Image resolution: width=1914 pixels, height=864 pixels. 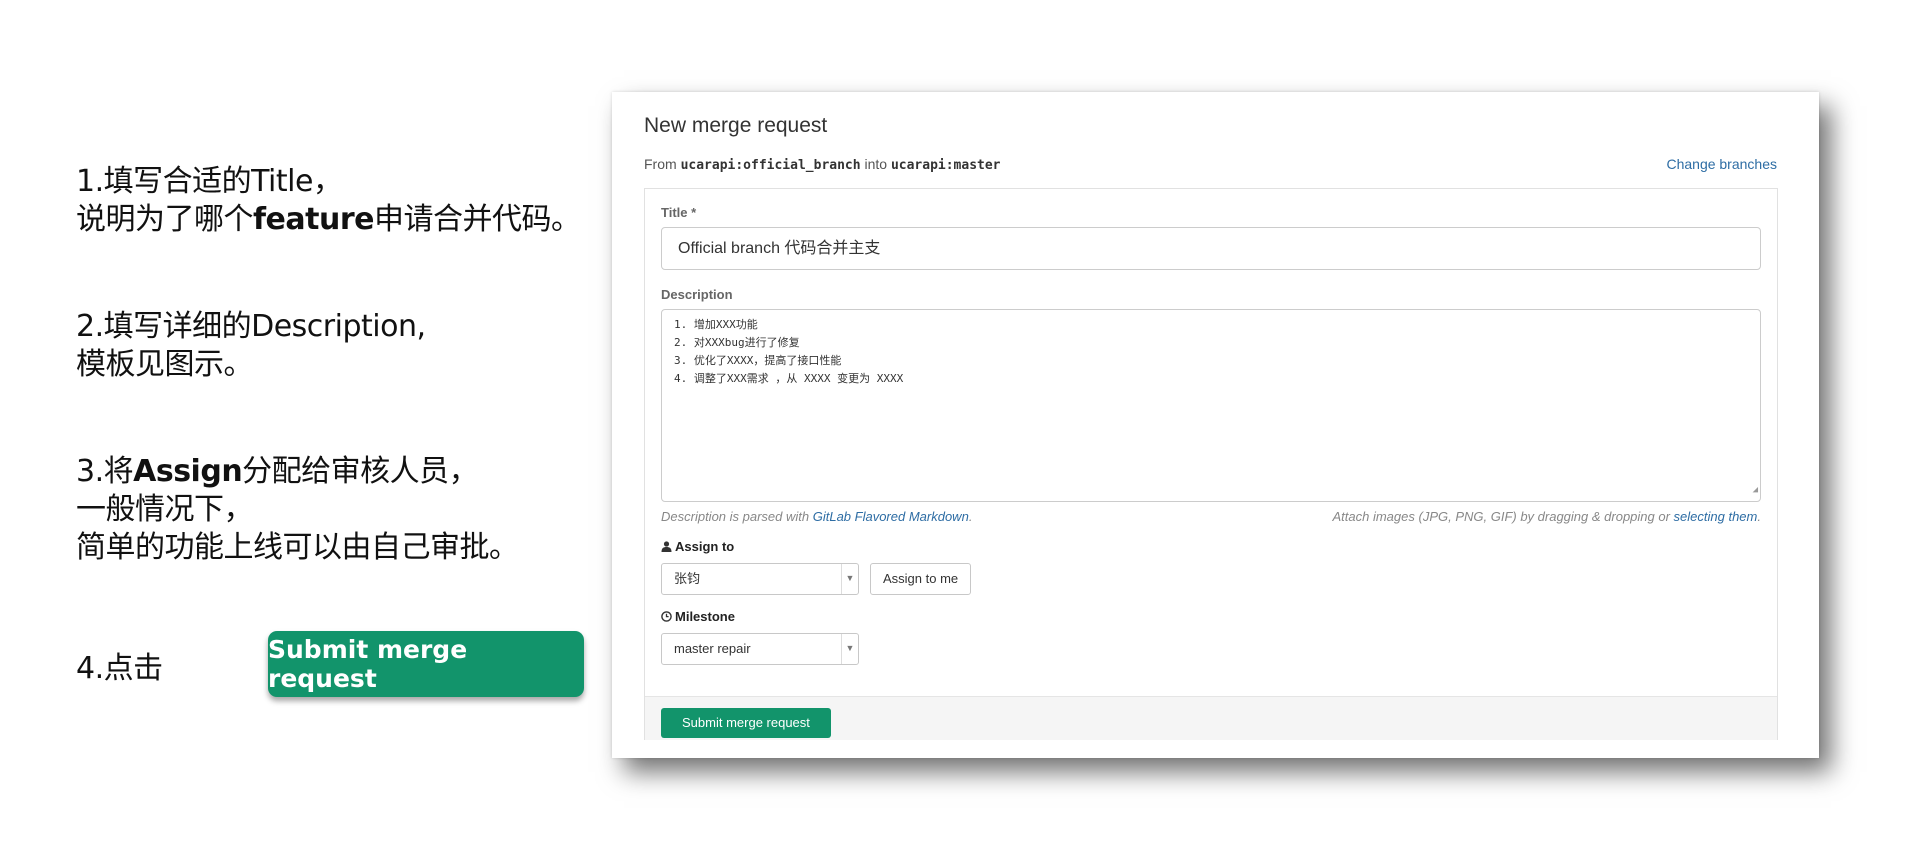 What do you see at coordinates (119, 668) in the screenshot?
I see `step-4-label: 4.点击` at bounding box center [119, 668].